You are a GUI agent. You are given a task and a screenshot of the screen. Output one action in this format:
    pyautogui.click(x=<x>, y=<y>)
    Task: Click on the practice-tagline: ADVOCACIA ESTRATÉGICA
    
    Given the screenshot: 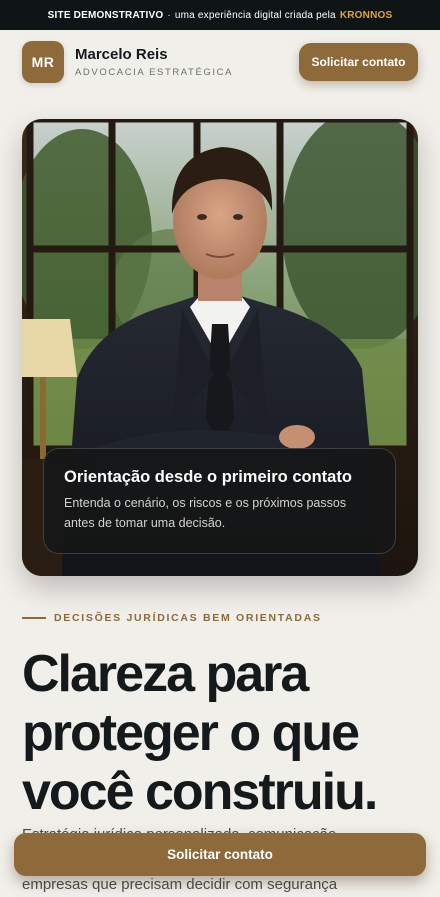 What is the action you would take?
    pyautogui.click(x=154, y=72)
    